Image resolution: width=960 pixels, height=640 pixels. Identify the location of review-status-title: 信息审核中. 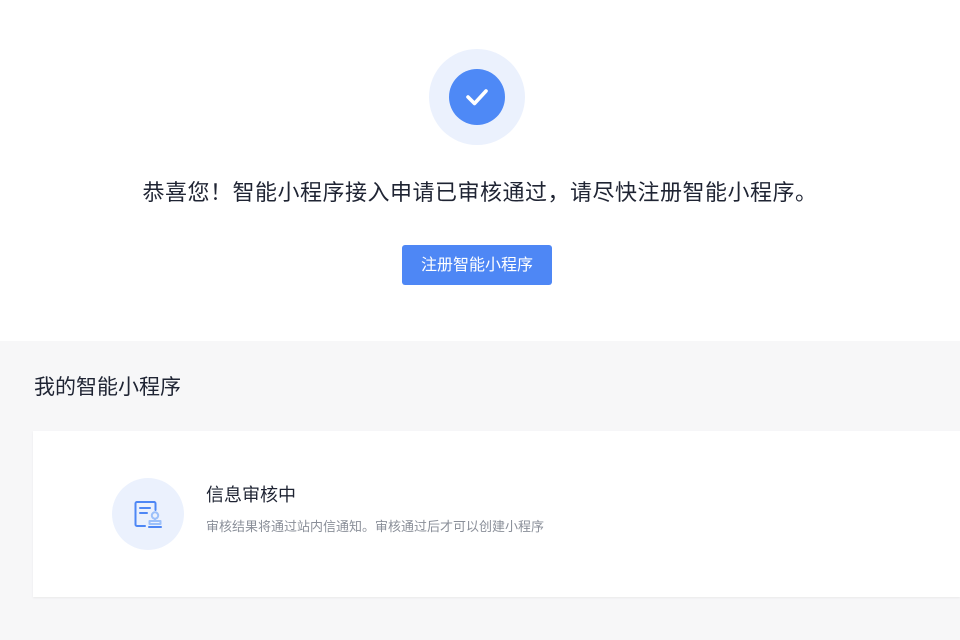
(251, 495).